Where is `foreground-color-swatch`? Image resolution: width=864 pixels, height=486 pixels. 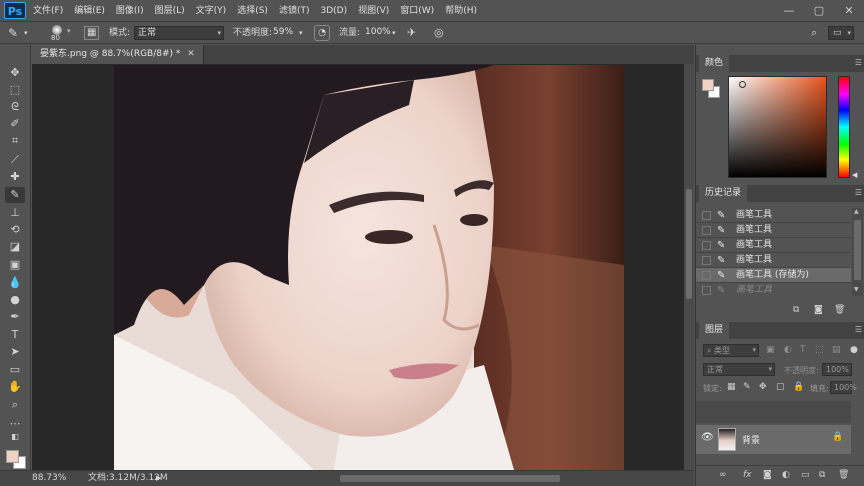
foreground-color-swatch is located at coordinates (12, 456).